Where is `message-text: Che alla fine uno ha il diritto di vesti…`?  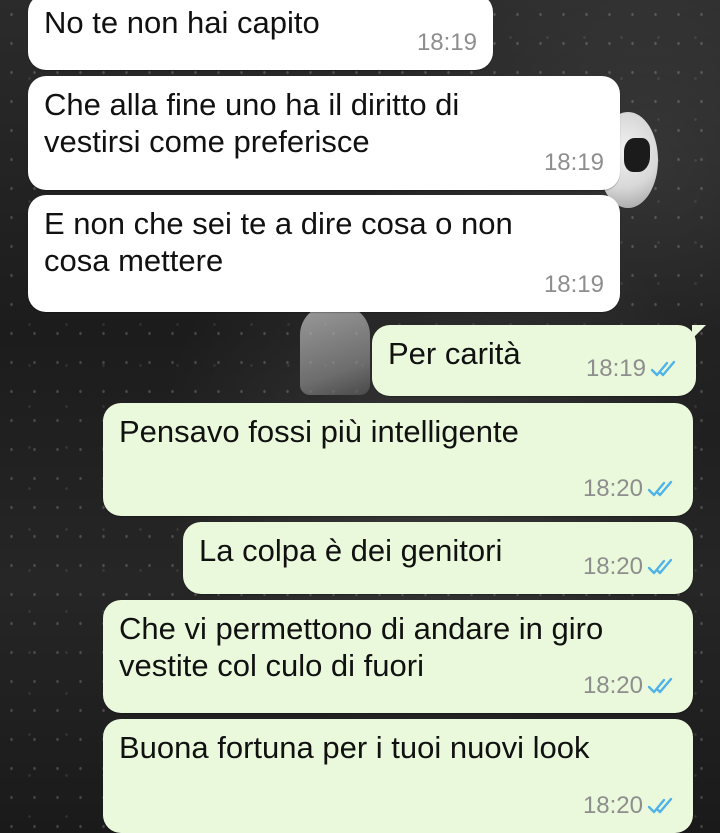
message-text: Che alla fine uno ha il diritto di vesti… is located at coordinates (252, 123).